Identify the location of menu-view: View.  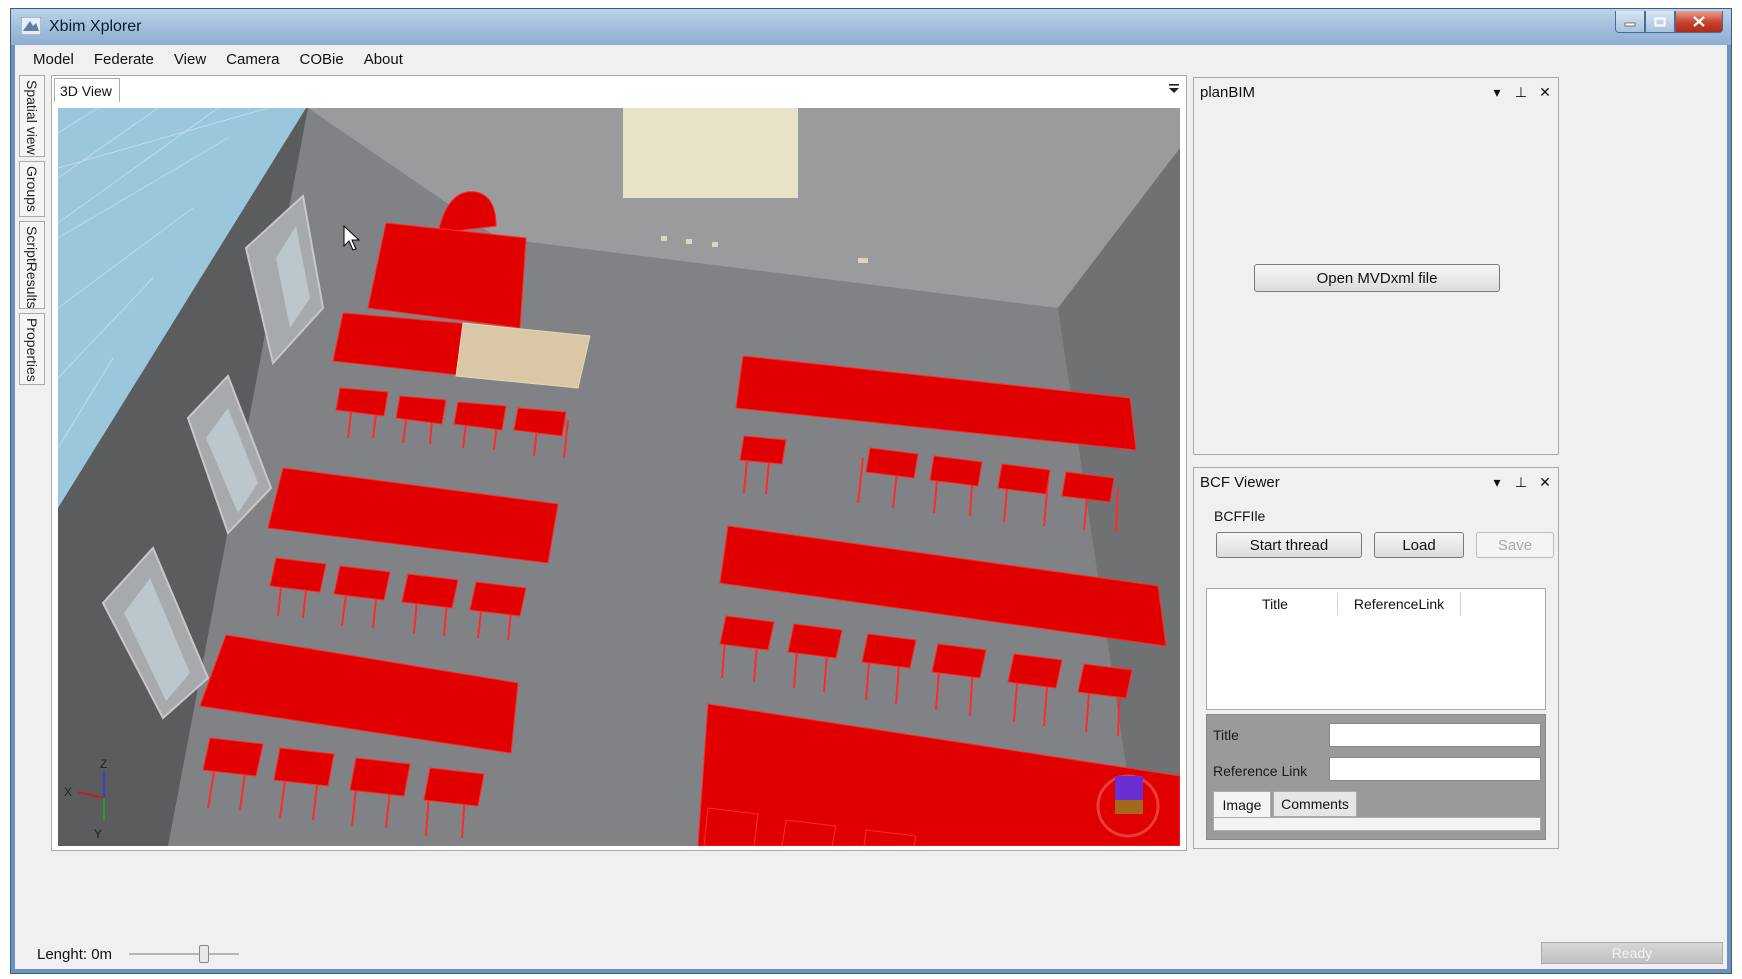
(190, 59).